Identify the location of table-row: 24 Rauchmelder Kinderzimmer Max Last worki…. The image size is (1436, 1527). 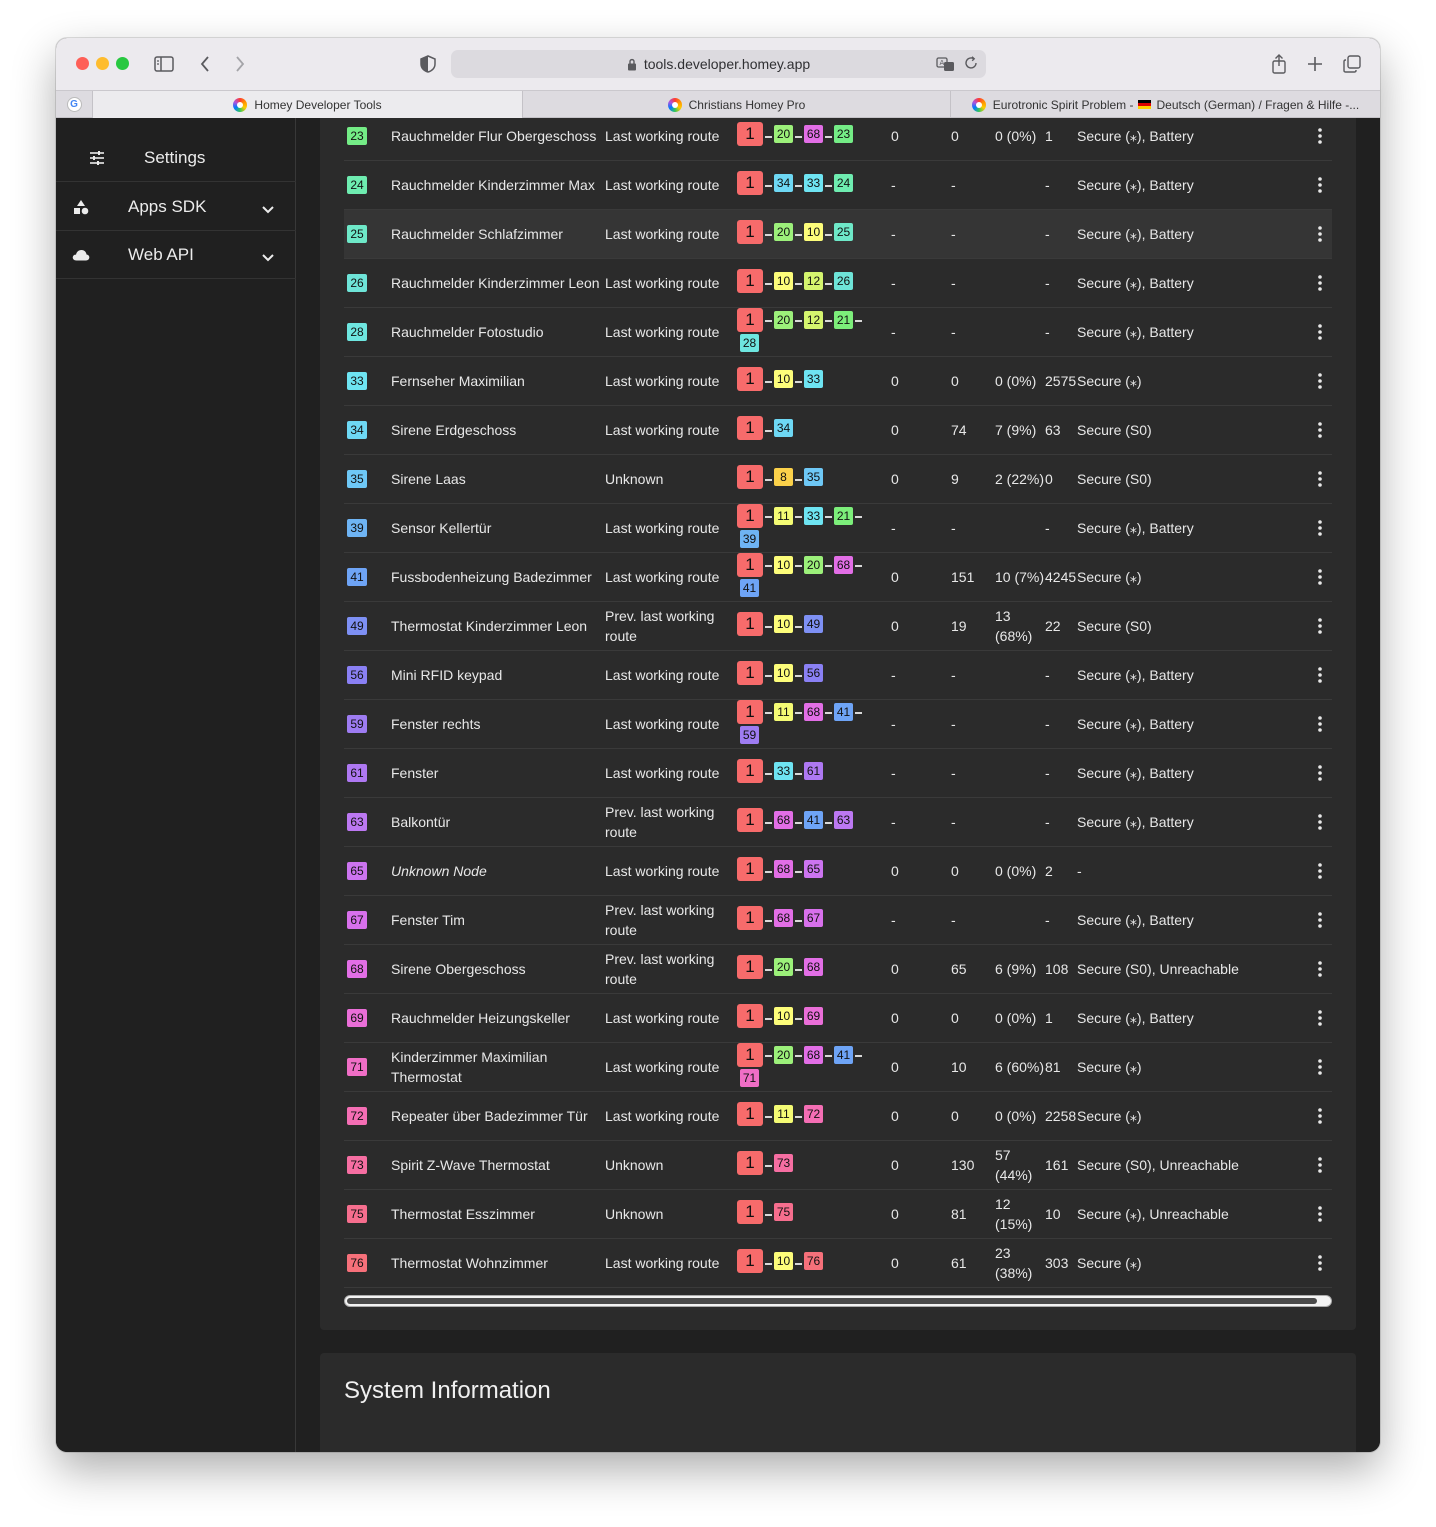
(838, 185).